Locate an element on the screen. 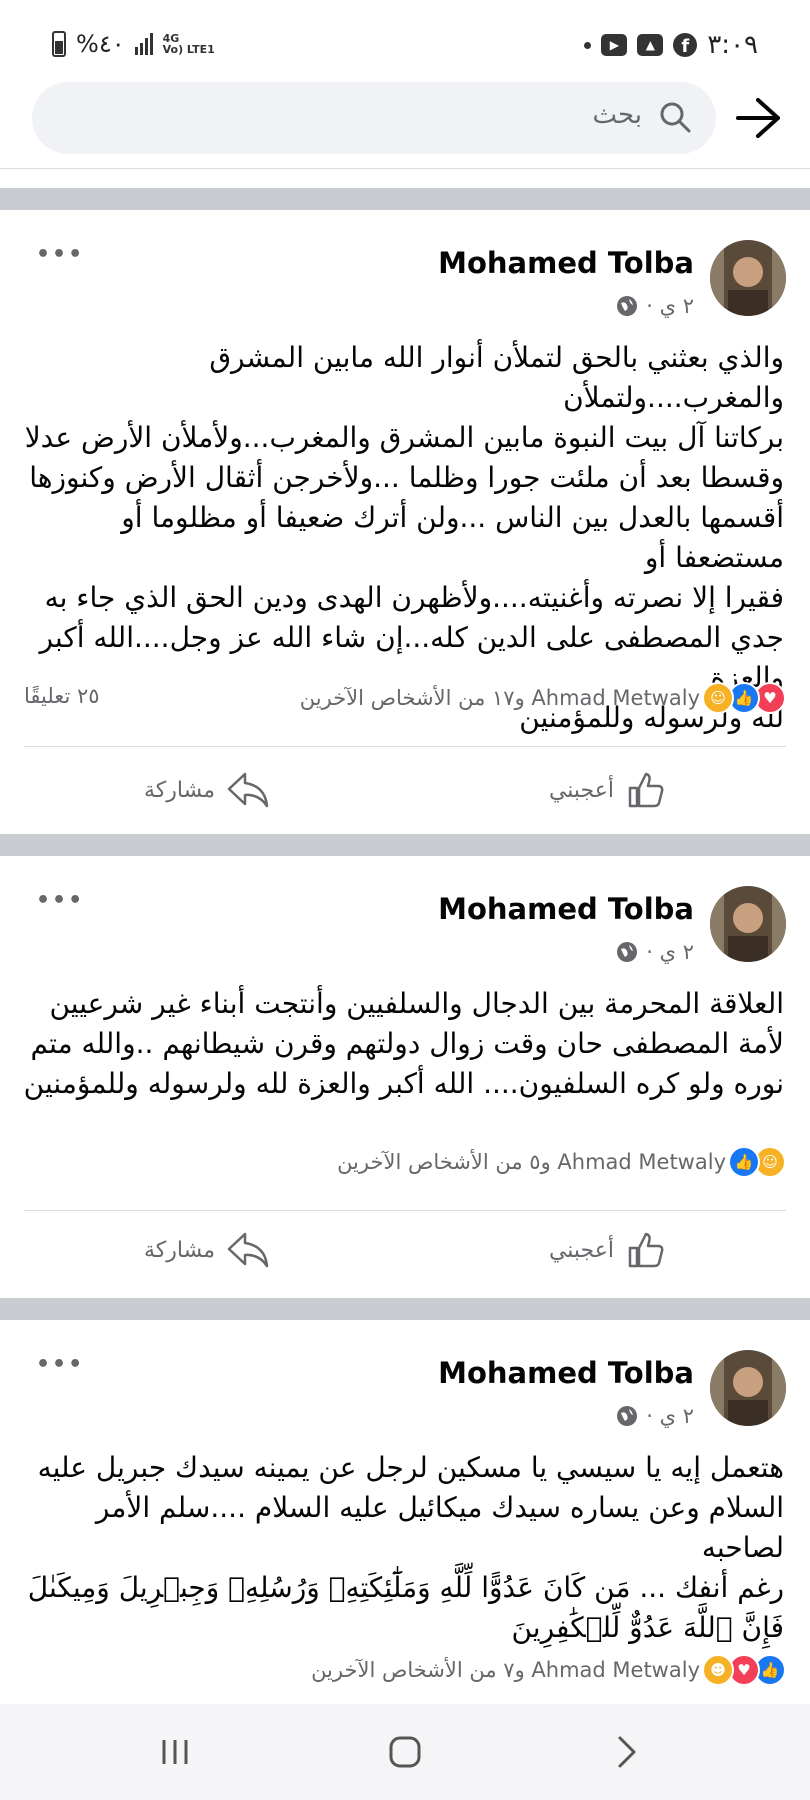  status-bar: %٤٠ 4G Vo) LTE1 ▶ ▲ f ٣:٠٩ is located at coordinates (405, 40).